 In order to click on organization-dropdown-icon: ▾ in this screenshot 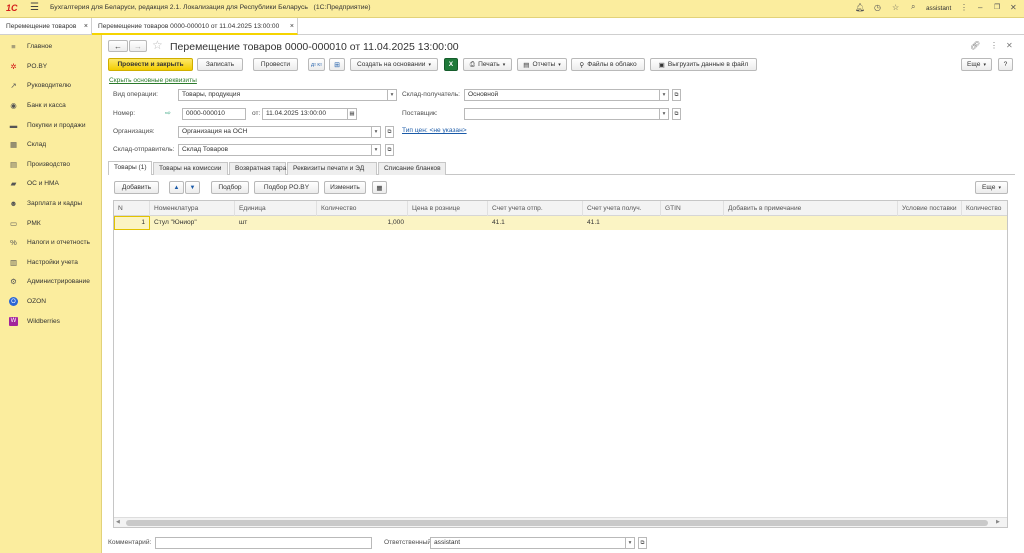, I will do `click(376, 132)`.